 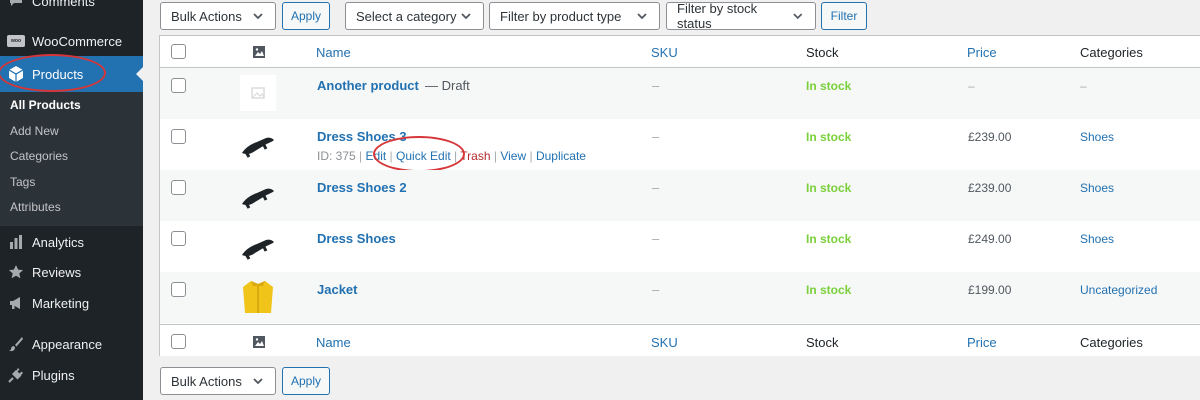 What do you see at coordinates (16, 74) in the screenshot?
I see `box-icon` at bounding box center [16, 74].